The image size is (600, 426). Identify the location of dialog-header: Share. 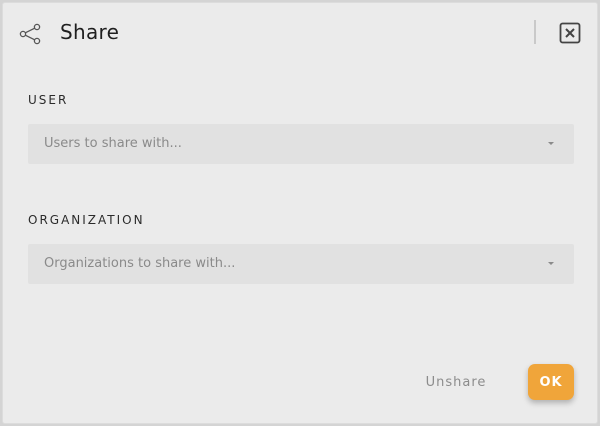
(300, 33).